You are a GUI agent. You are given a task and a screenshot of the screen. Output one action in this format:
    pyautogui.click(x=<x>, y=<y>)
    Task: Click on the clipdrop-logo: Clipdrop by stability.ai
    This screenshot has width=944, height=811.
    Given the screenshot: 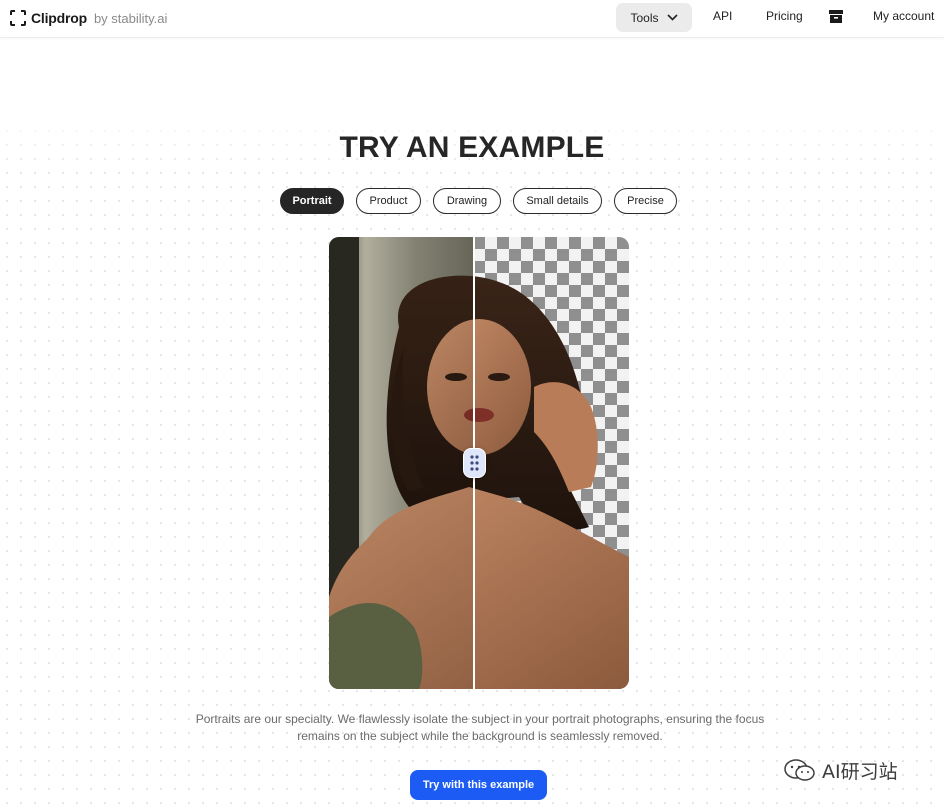 What is the action you would take?
    pyautogui.click(x=88, y=18)
    